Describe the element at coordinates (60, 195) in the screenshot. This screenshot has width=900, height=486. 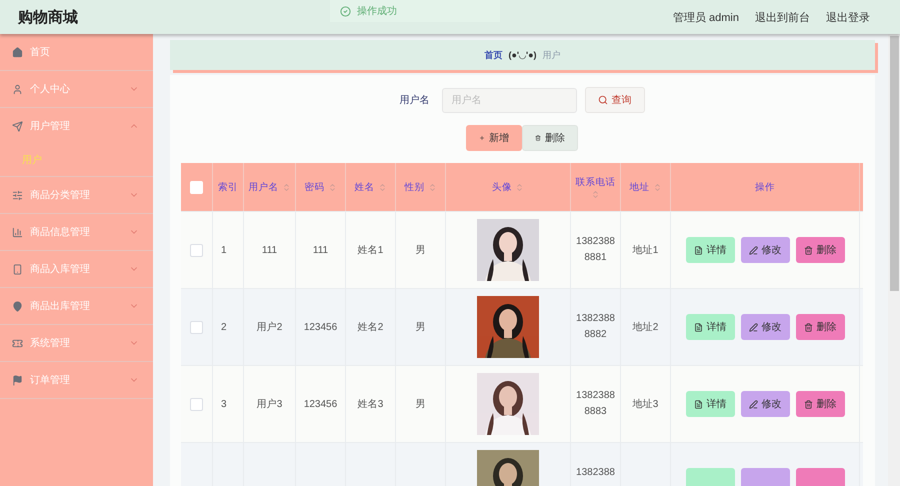
I see `menu-label: 商品分类管理` at that location.